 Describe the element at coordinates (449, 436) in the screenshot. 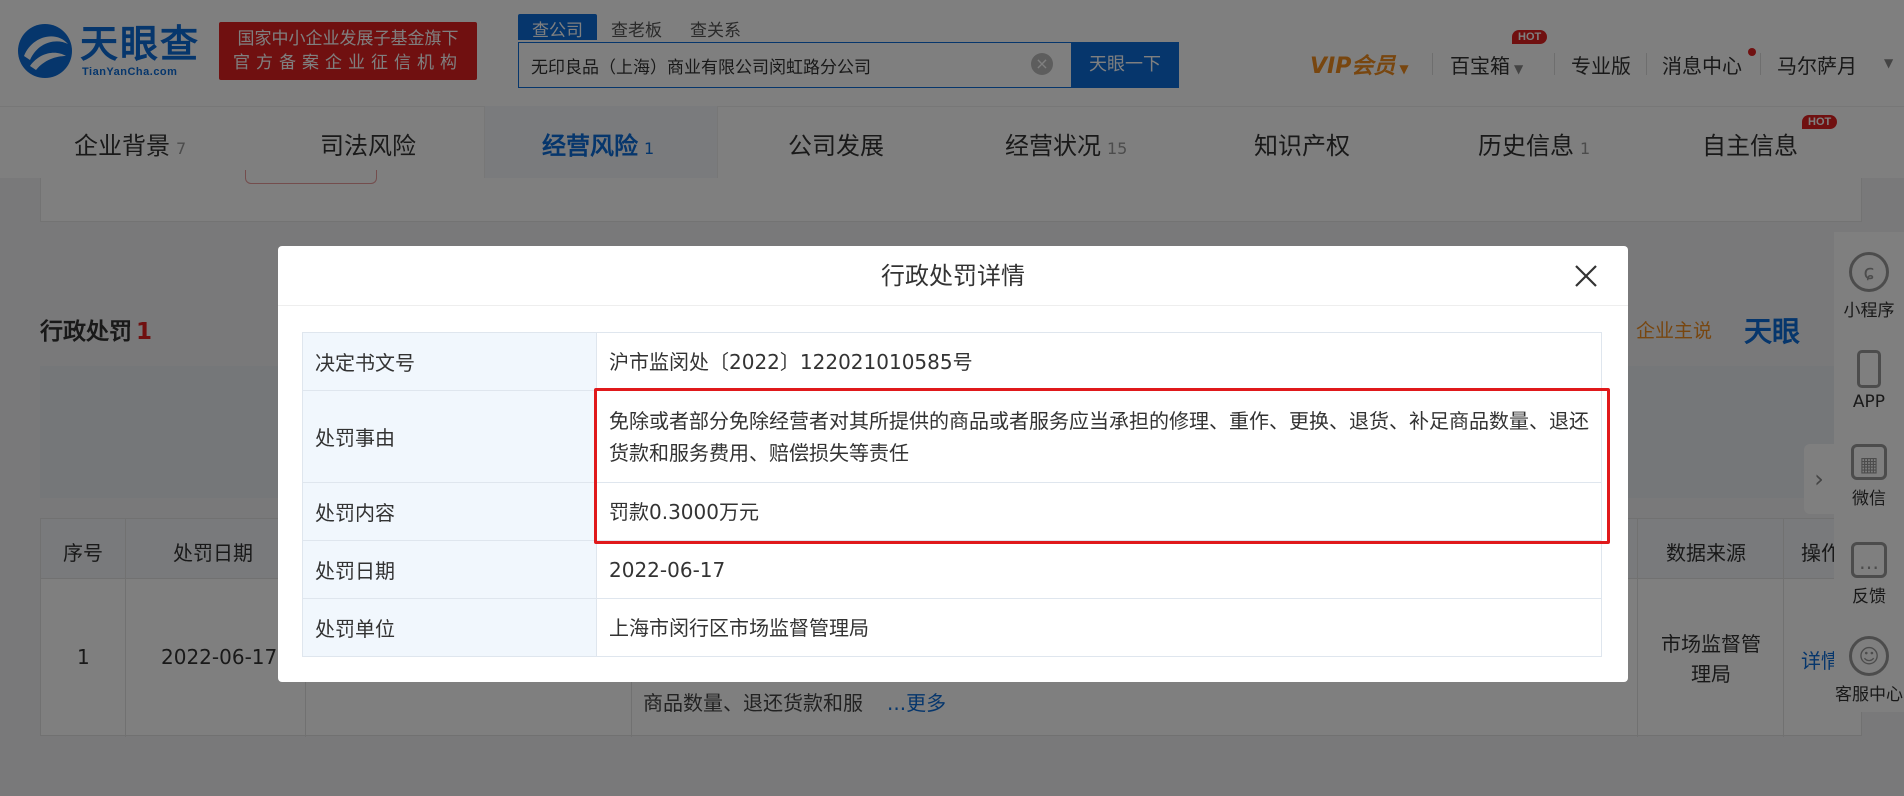

I see `field-label: 处罚事由` at that location.